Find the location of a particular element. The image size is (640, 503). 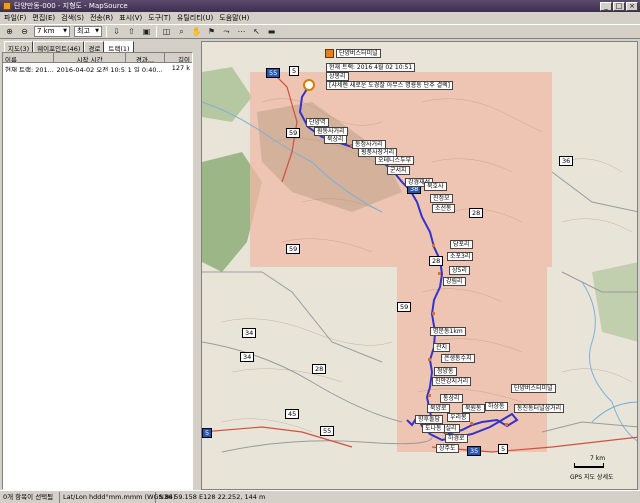

map-tool-icon: ◫ is located at coordinates (166, 31).